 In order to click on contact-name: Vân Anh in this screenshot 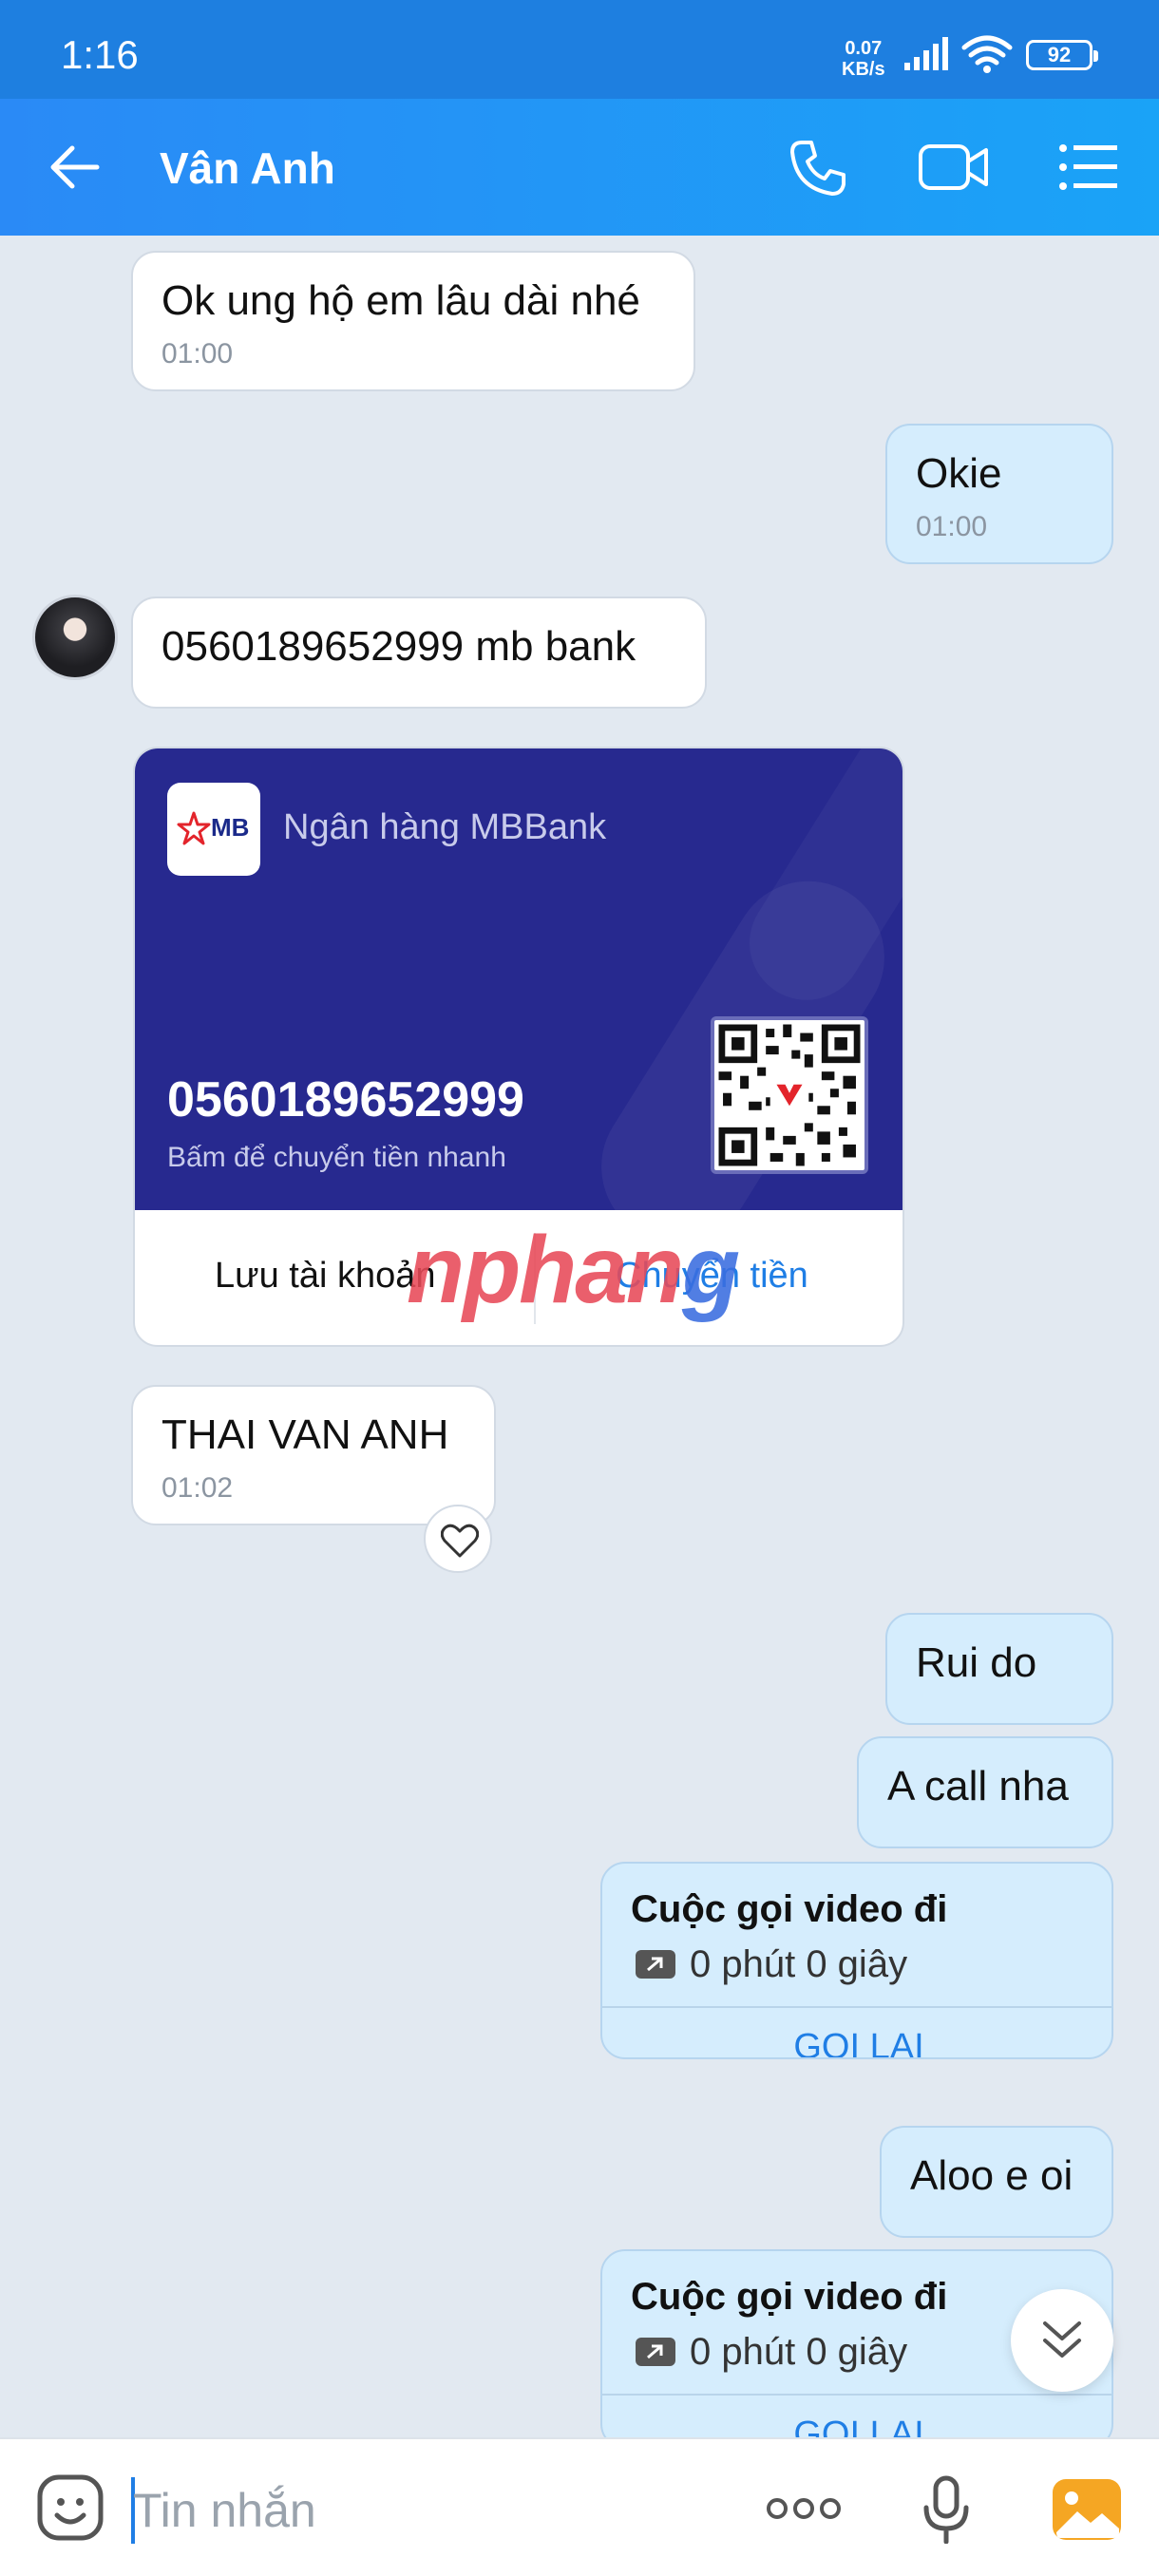, I will do `click(247, 168)`.